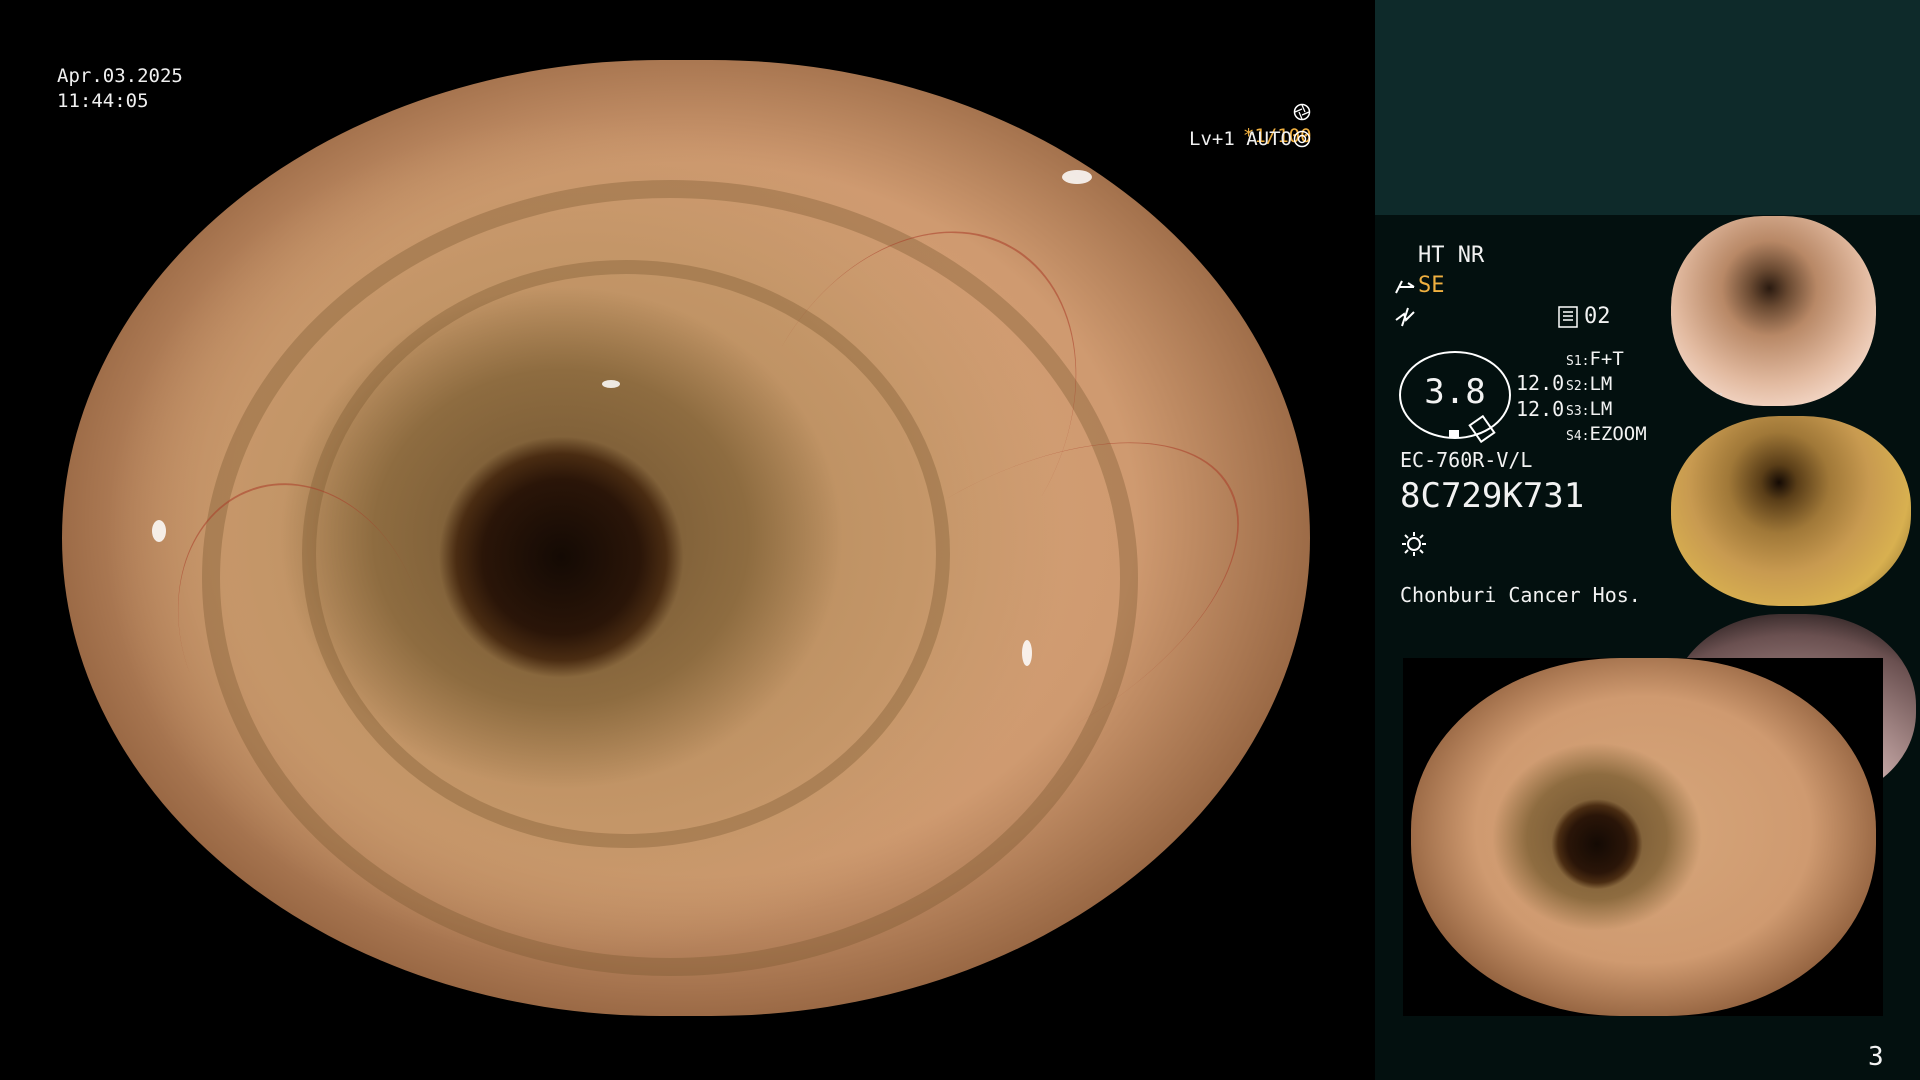  I want to click on memory-icon, so click(1568, 317).